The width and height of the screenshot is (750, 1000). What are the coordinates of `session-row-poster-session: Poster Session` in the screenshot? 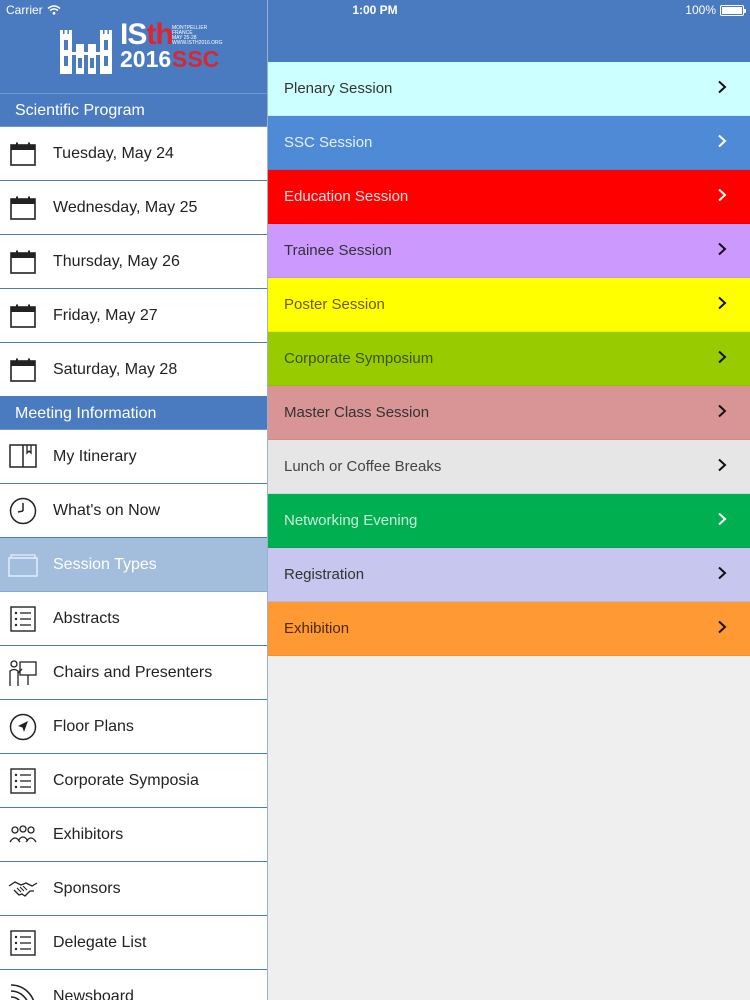 It's located at (509, 305).